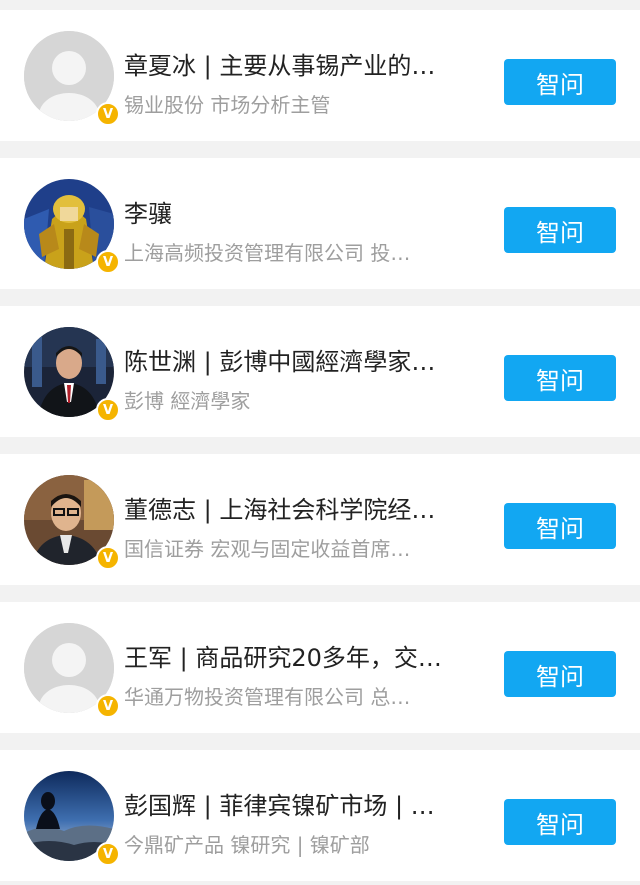 This screenshot has width=640, height=885. What do you see at coordinates (247, 845) in the screenshot?
I see `expert-subtitle: 今鼎矿产品 镍研究 | 镍矿部` at bounding box center [247, 845].